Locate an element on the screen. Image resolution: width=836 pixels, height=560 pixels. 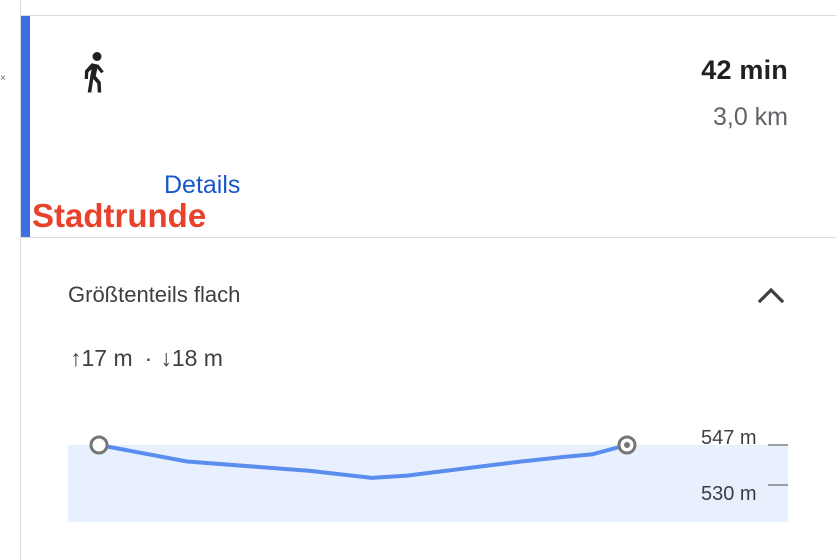
section-divider is located at coordinates (428, 237).